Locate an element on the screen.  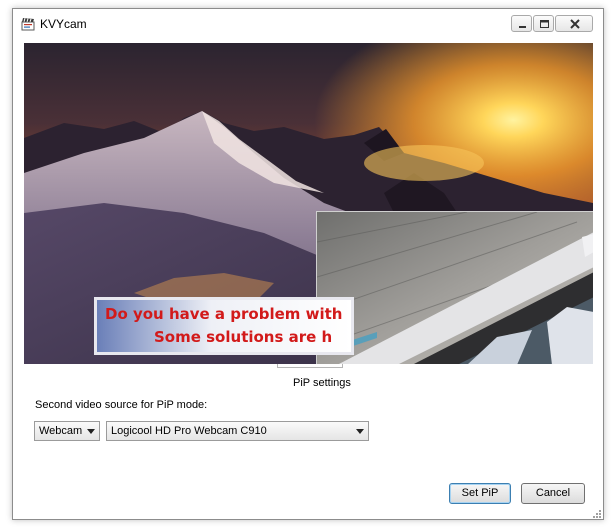
maximize-icon is located at coordinates (544, 24).